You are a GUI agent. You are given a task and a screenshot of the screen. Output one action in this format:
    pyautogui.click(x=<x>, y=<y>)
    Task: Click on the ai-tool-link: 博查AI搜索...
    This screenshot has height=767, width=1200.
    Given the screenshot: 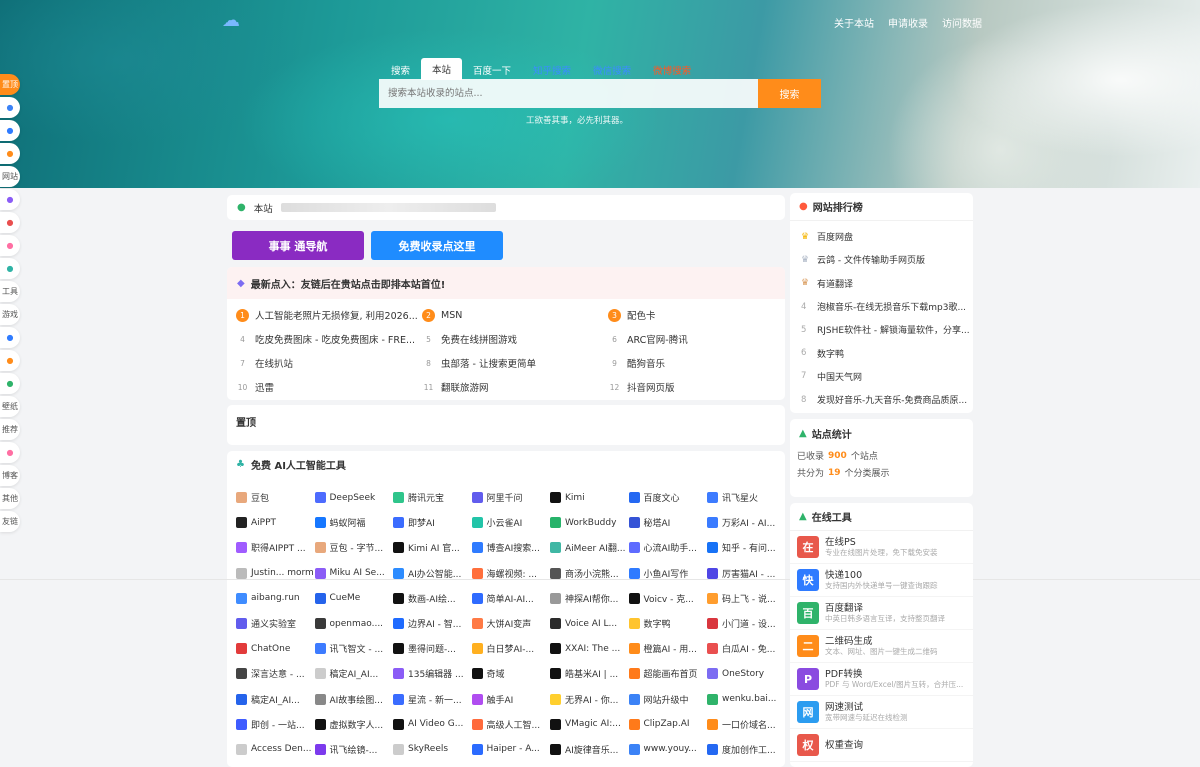 What is the action you would take?
    pyautogui.click(x=511, y=547)
    